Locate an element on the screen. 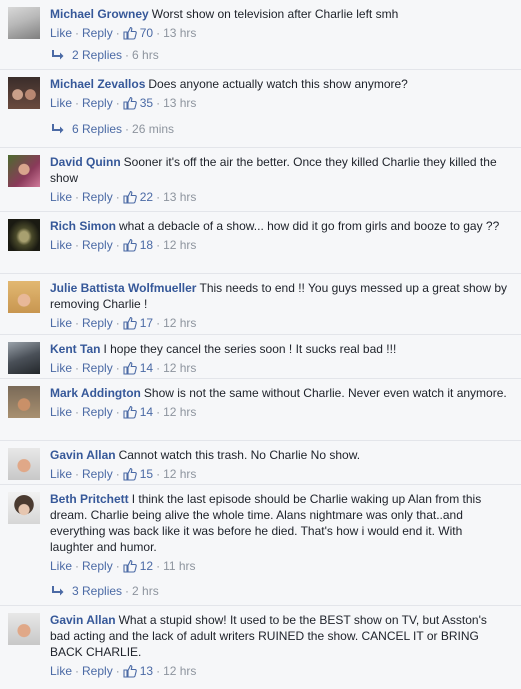  like-count: 35 is located at coordinates (138, 103).